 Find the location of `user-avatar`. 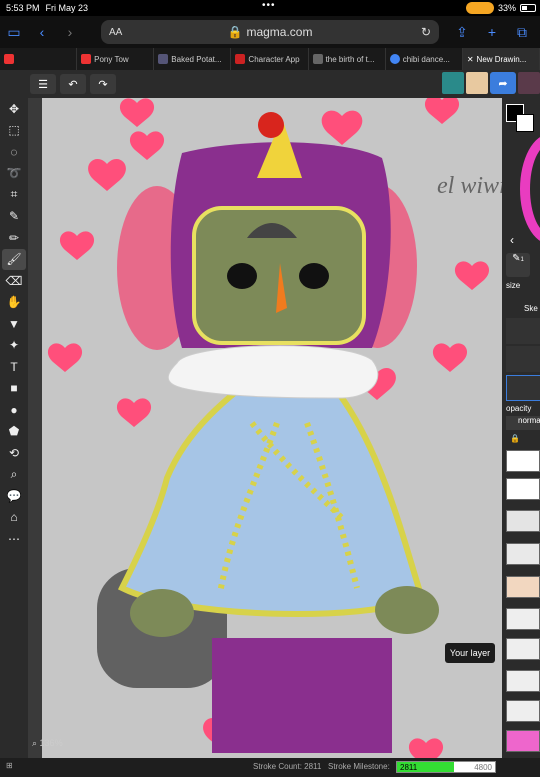

user-avatar is located at coordinates (529, 83).